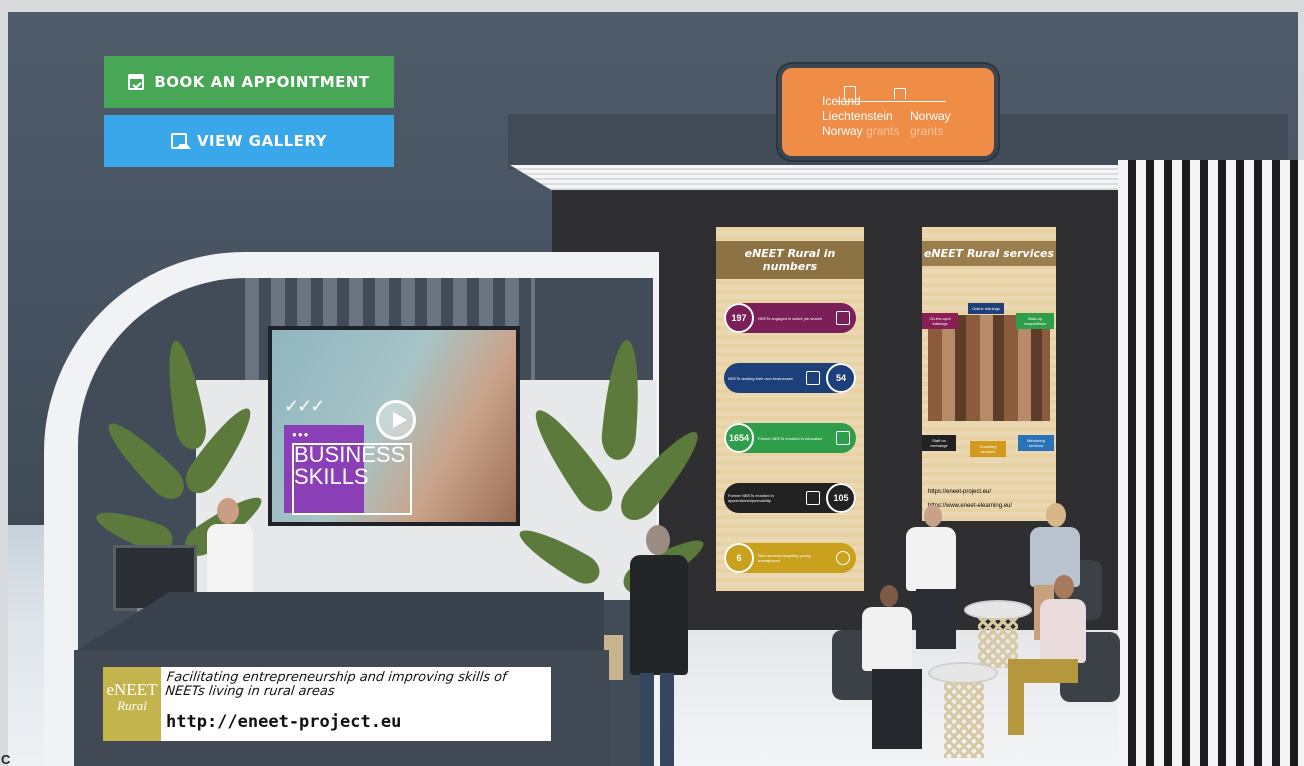 The height and width of the screenshot is (766, 1304). I want to click on grants-line-2-left: Liechtenstein, so click(857, 116).